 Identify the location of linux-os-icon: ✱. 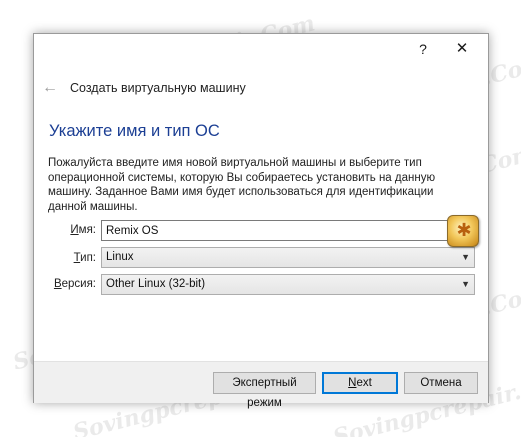
(463, 231).